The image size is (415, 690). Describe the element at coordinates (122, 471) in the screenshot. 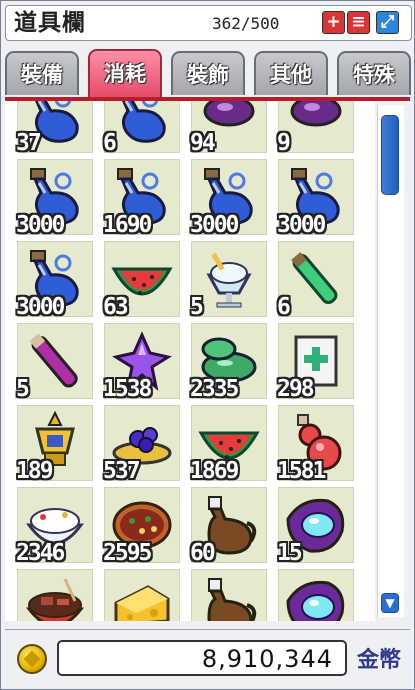

I see `item-quantity: 537` at that location.